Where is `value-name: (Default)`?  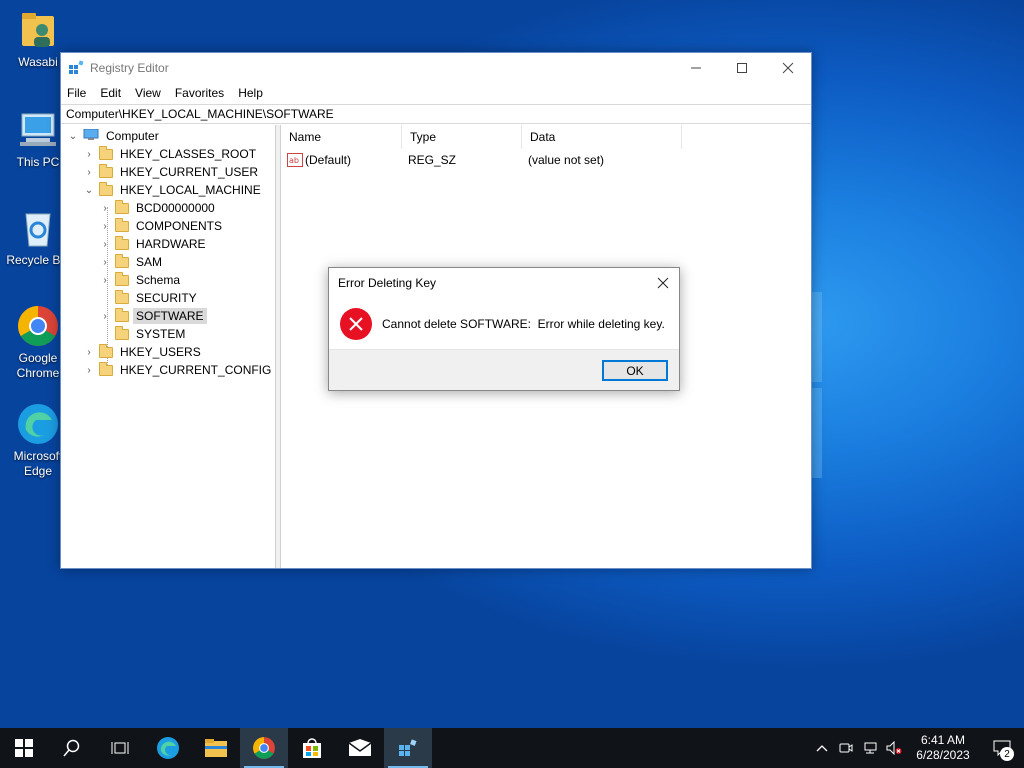
value-name: (Default) is located at coordinates (328, 160).